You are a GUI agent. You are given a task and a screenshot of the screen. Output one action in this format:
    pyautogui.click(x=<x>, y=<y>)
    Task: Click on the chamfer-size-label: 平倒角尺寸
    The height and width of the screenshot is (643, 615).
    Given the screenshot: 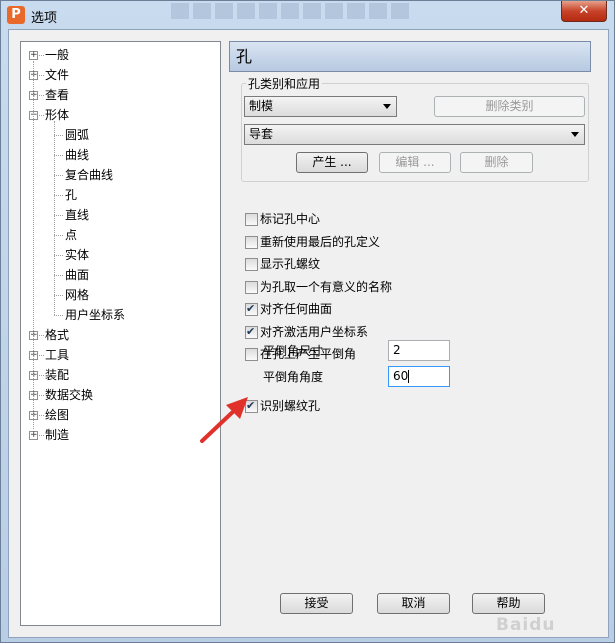 What is the action you would take?
    pyautogui.click(x=293, y=351)
    